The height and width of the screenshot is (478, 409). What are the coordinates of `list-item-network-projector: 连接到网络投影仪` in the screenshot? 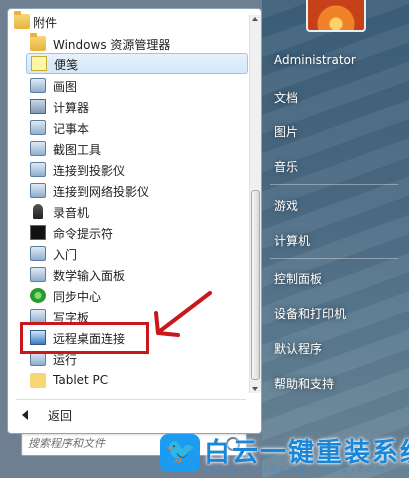 It's located at (125, 190).